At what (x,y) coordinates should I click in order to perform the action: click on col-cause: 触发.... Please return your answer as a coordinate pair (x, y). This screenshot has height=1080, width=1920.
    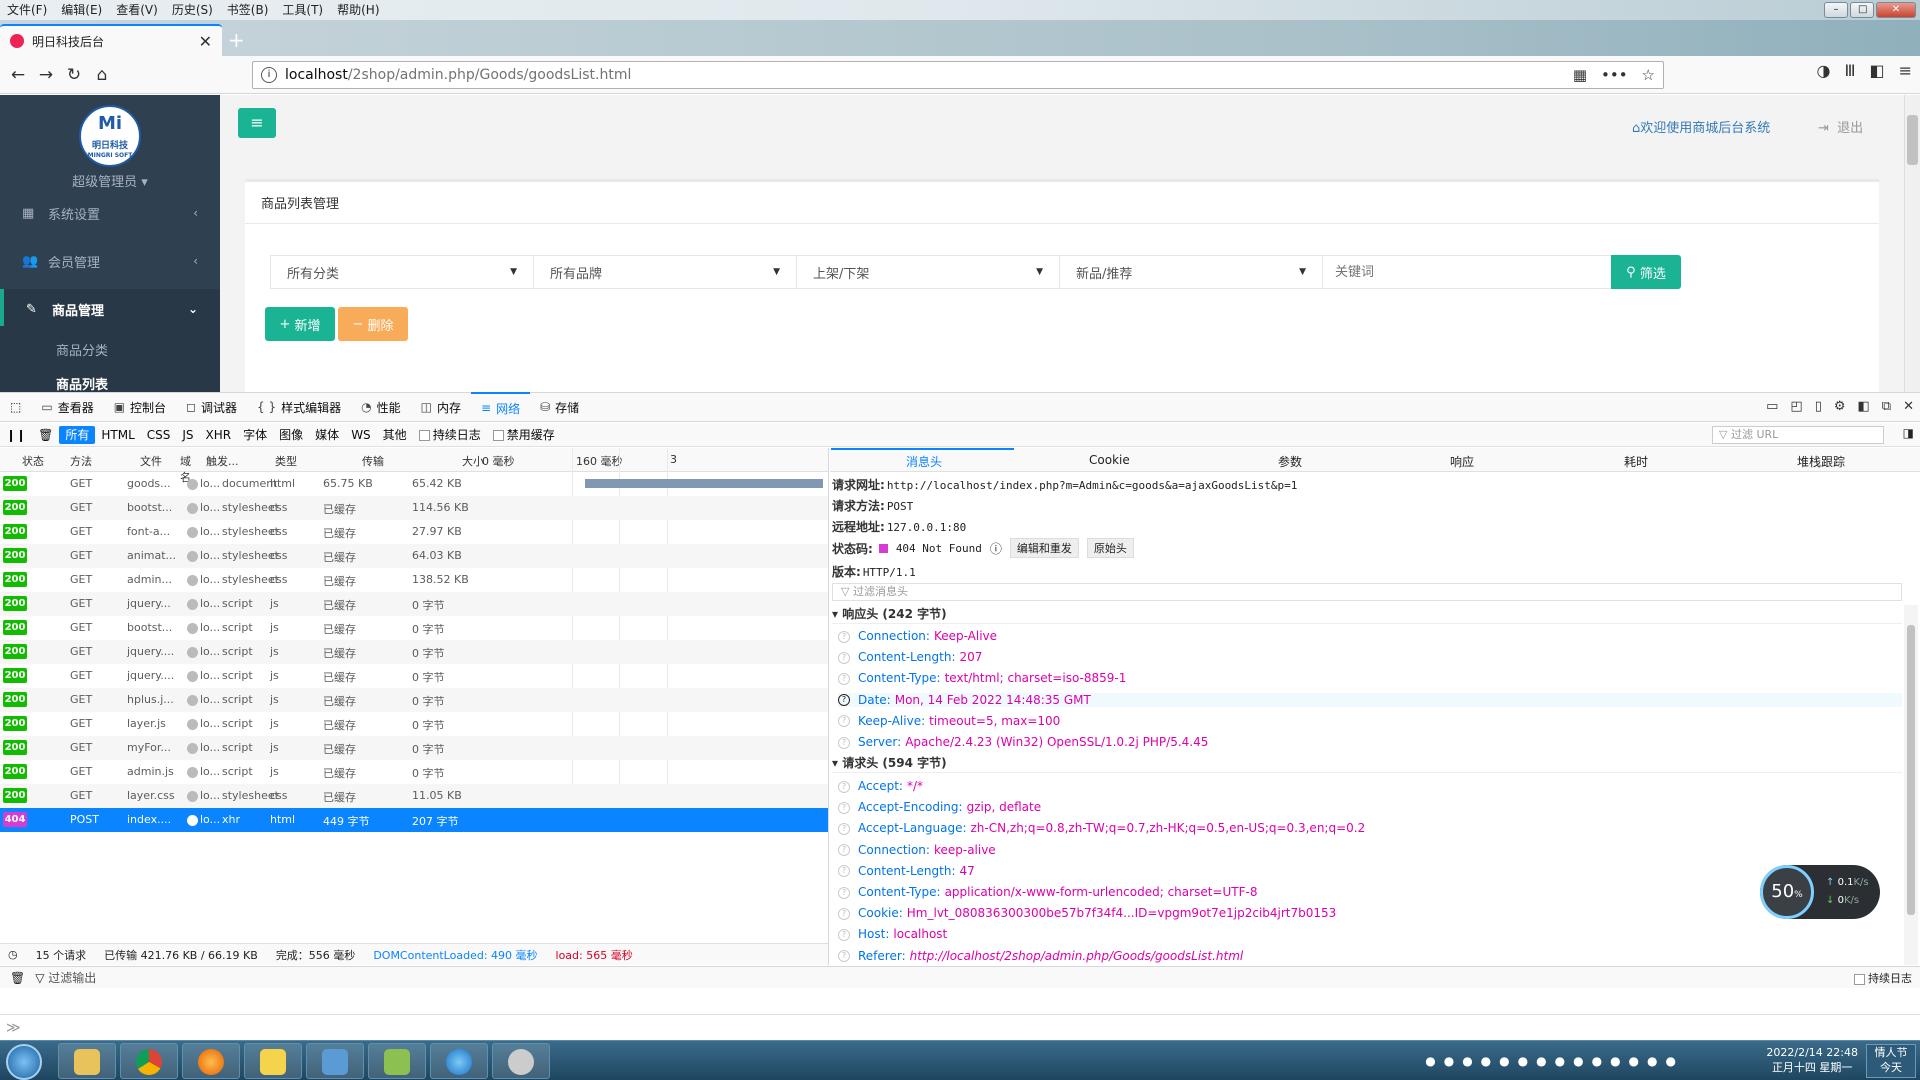
    Looking at the image, I should click on (222, 461).